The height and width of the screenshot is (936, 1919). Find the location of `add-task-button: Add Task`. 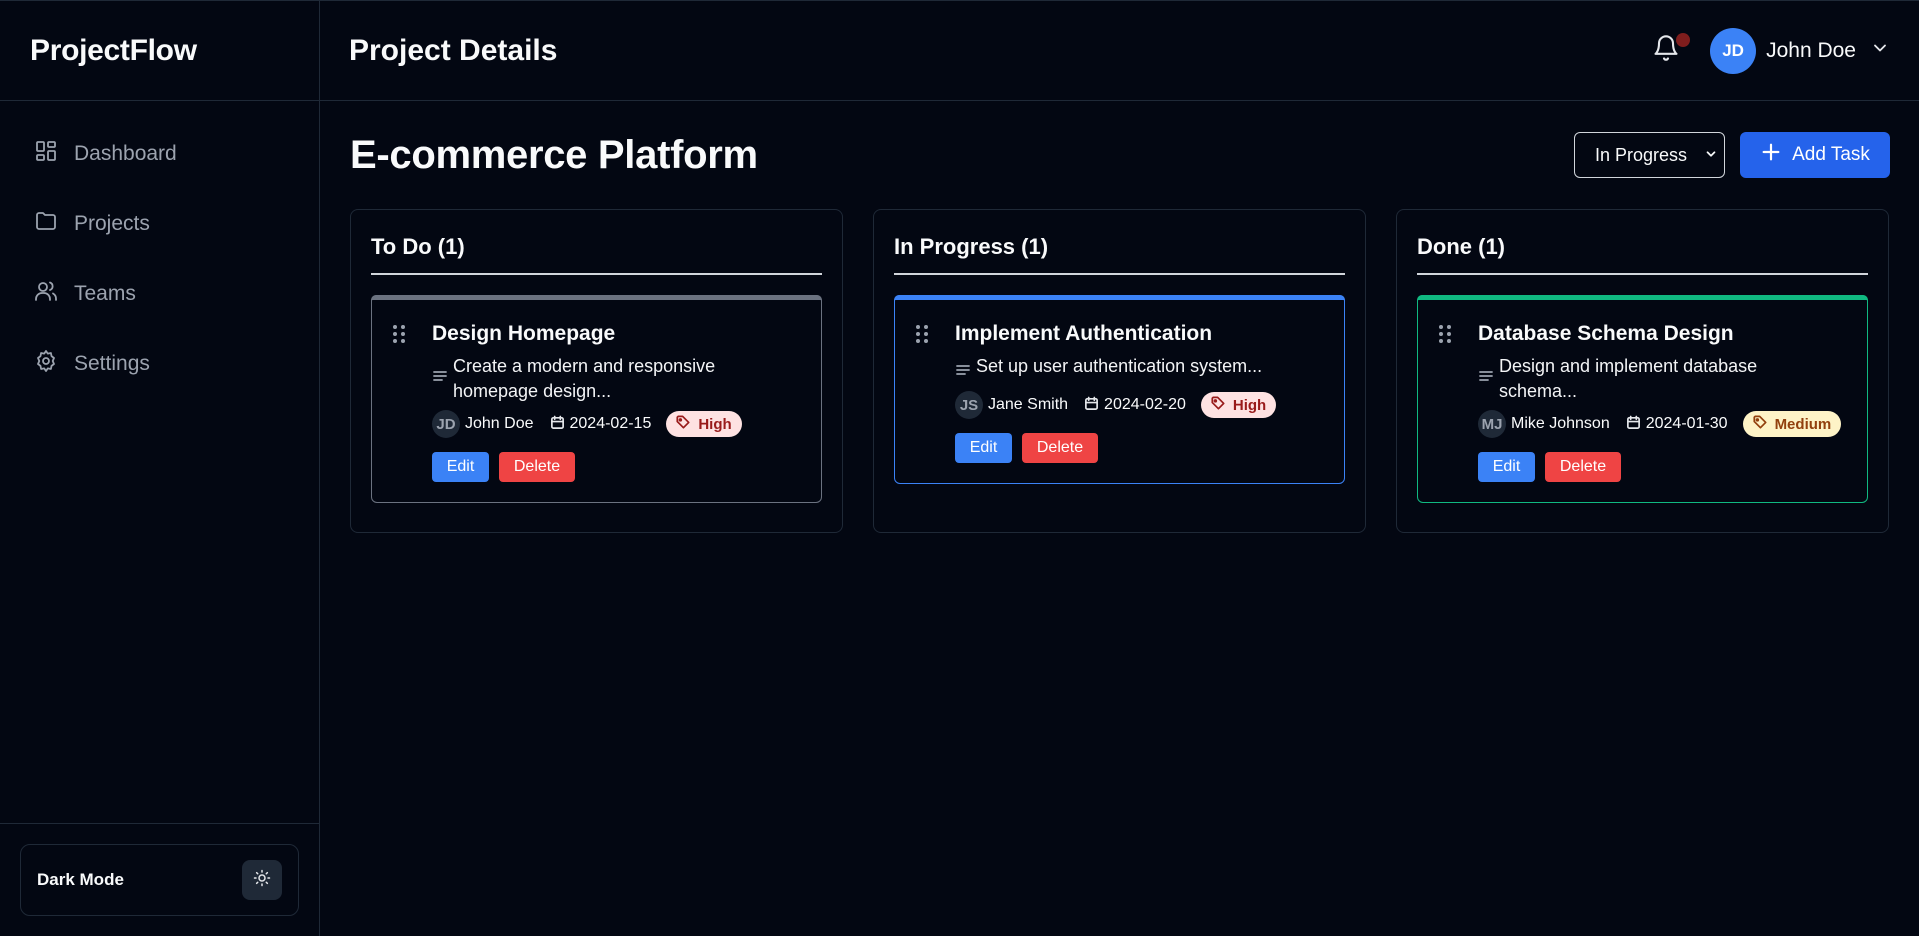

add-task-button: Add Task is located at coordinates (1815, 155).